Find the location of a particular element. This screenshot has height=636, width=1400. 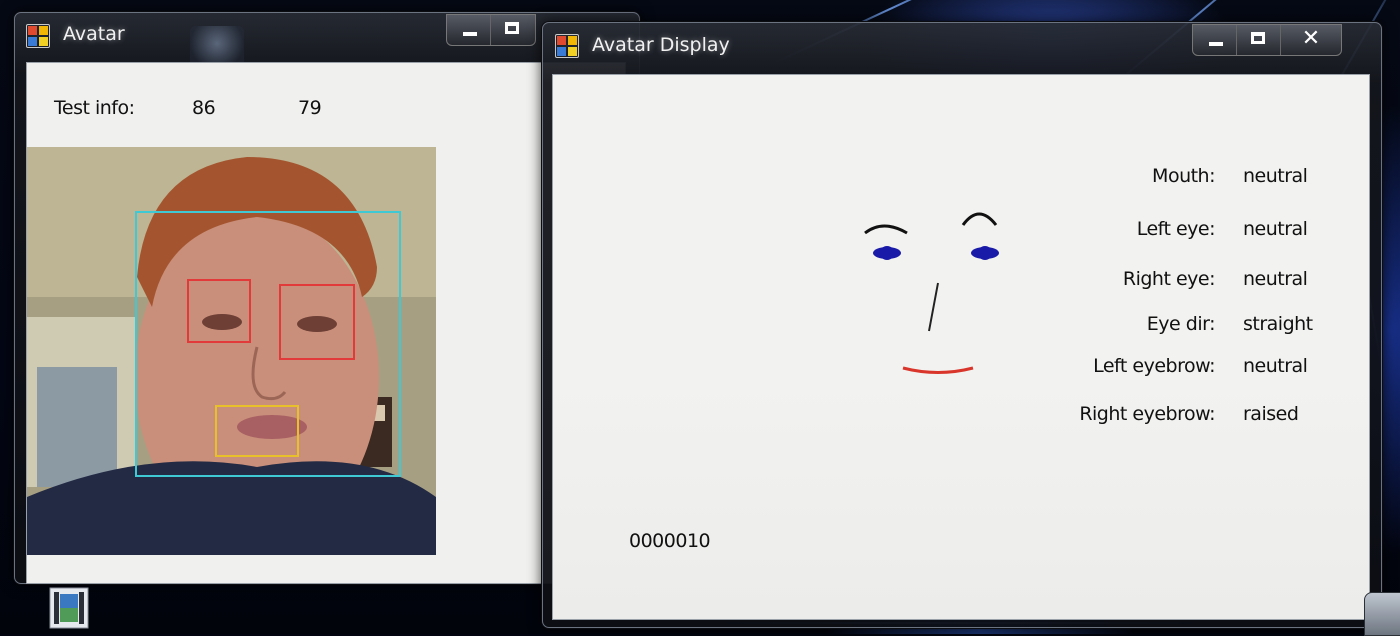

close-button: ✕ is located at coordinates (1311, 40).